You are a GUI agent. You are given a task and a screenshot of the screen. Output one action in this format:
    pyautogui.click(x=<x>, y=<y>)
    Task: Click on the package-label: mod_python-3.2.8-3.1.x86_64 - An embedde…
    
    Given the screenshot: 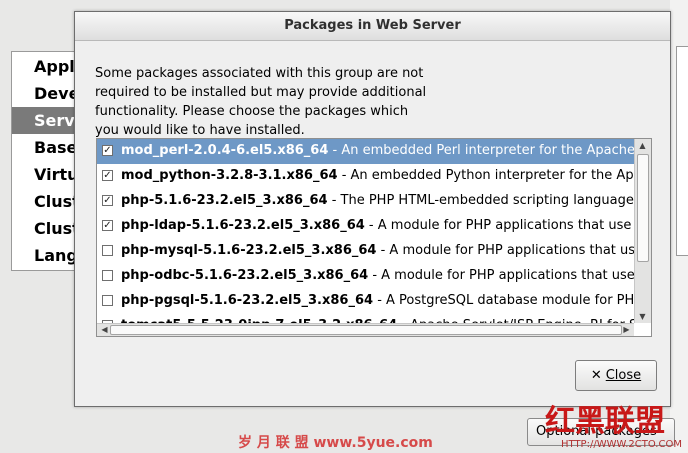 What is the action you would take?
    pyautogui.click(x=377, y=176)
    